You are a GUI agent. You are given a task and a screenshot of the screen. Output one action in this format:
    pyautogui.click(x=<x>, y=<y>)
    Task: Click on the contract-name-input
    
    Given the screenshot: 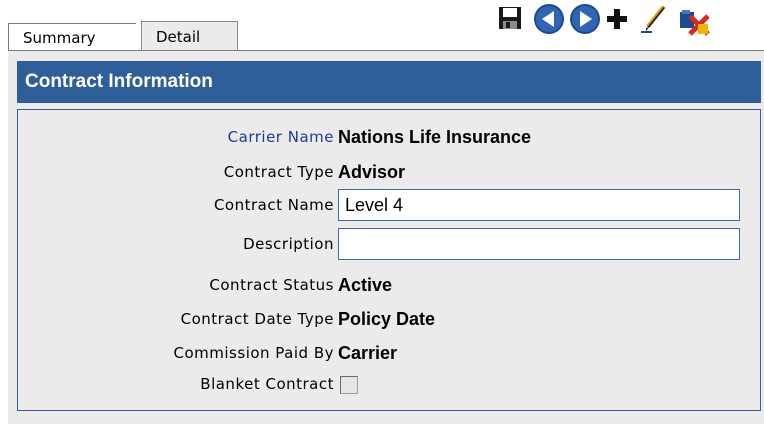 What is the action you would take?
    pyautogui.click(x=539, y=205)
    